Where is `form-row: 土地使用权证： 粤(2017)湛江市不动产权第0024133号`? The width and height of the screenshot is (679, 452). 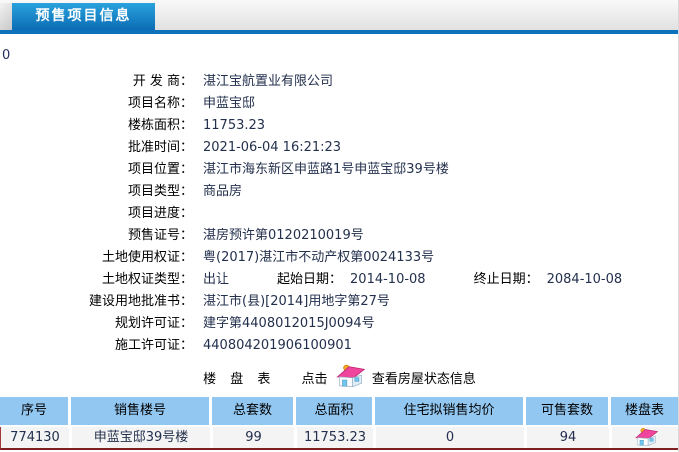 form-row: 土地使用权证： 粤(2017)湛江市不动产权第0024133号 is located at coordinates (339, 258).